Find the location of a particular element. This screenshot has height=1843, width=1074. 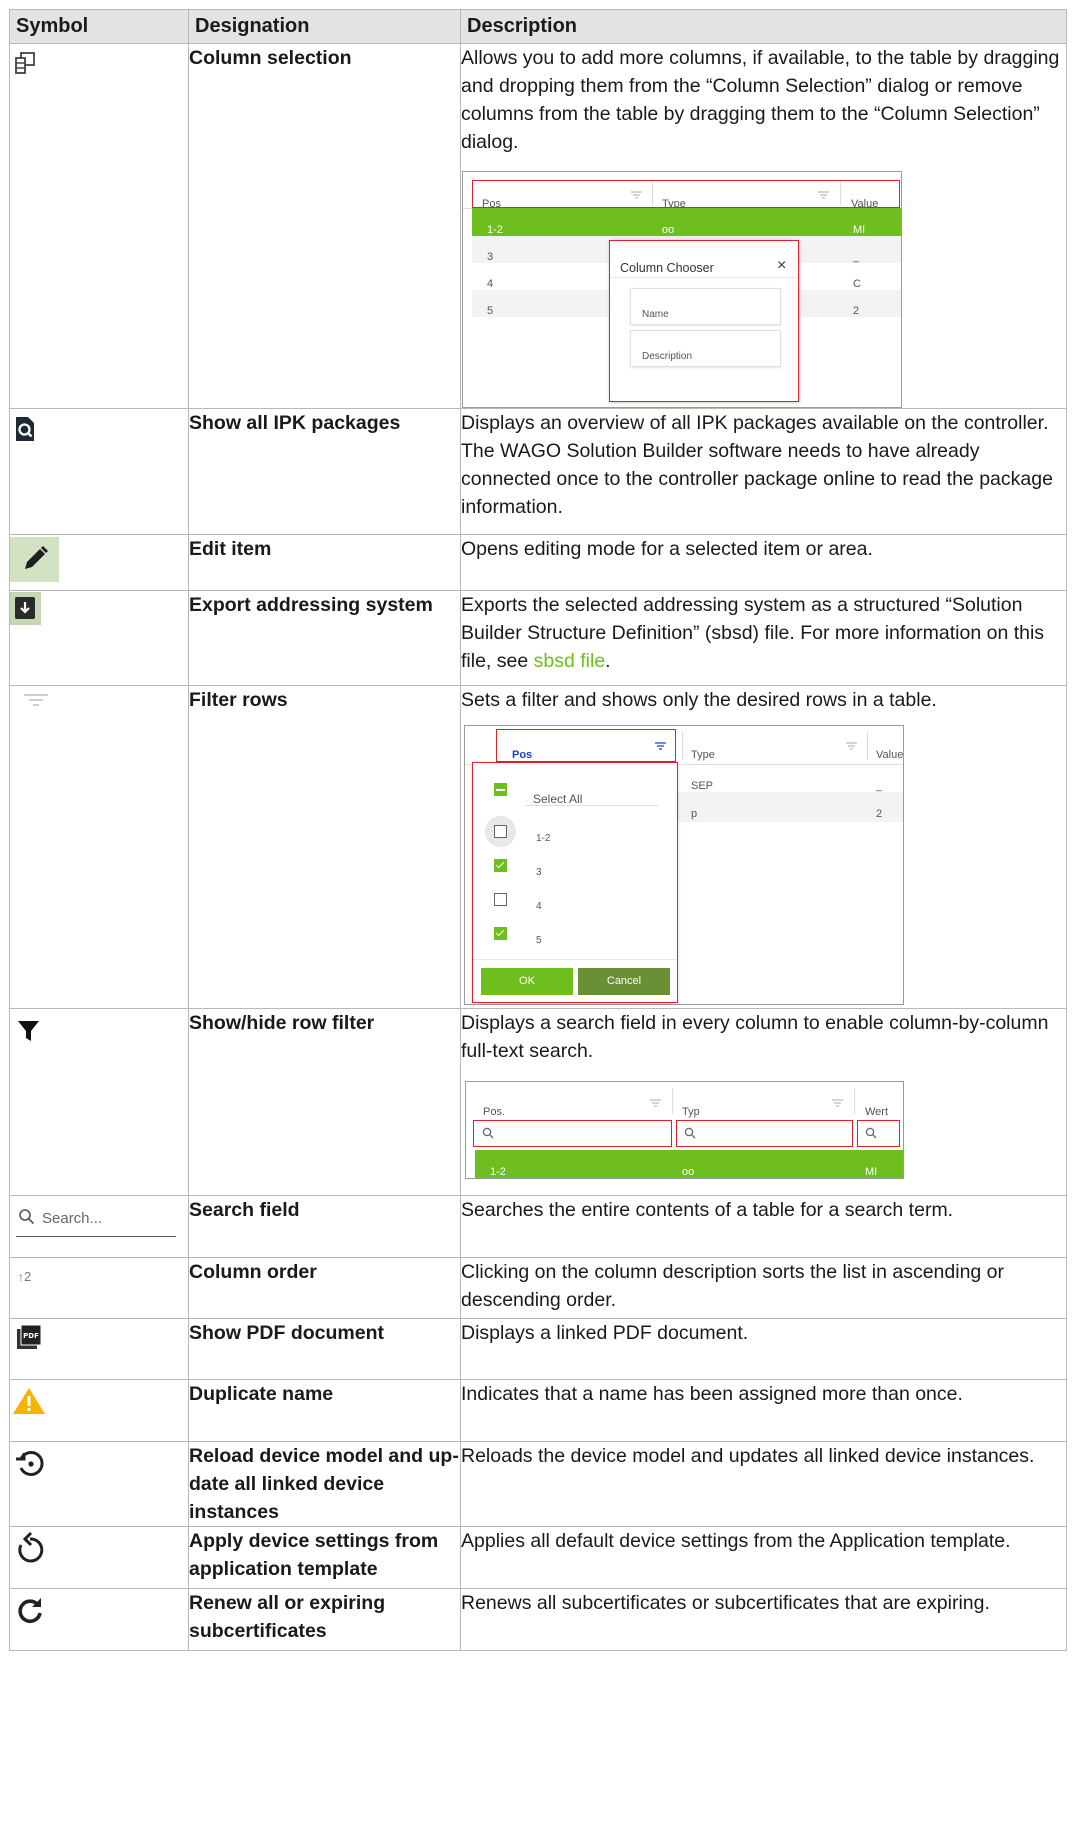

shot-cell: oo is located at coordinates (688, 1172).